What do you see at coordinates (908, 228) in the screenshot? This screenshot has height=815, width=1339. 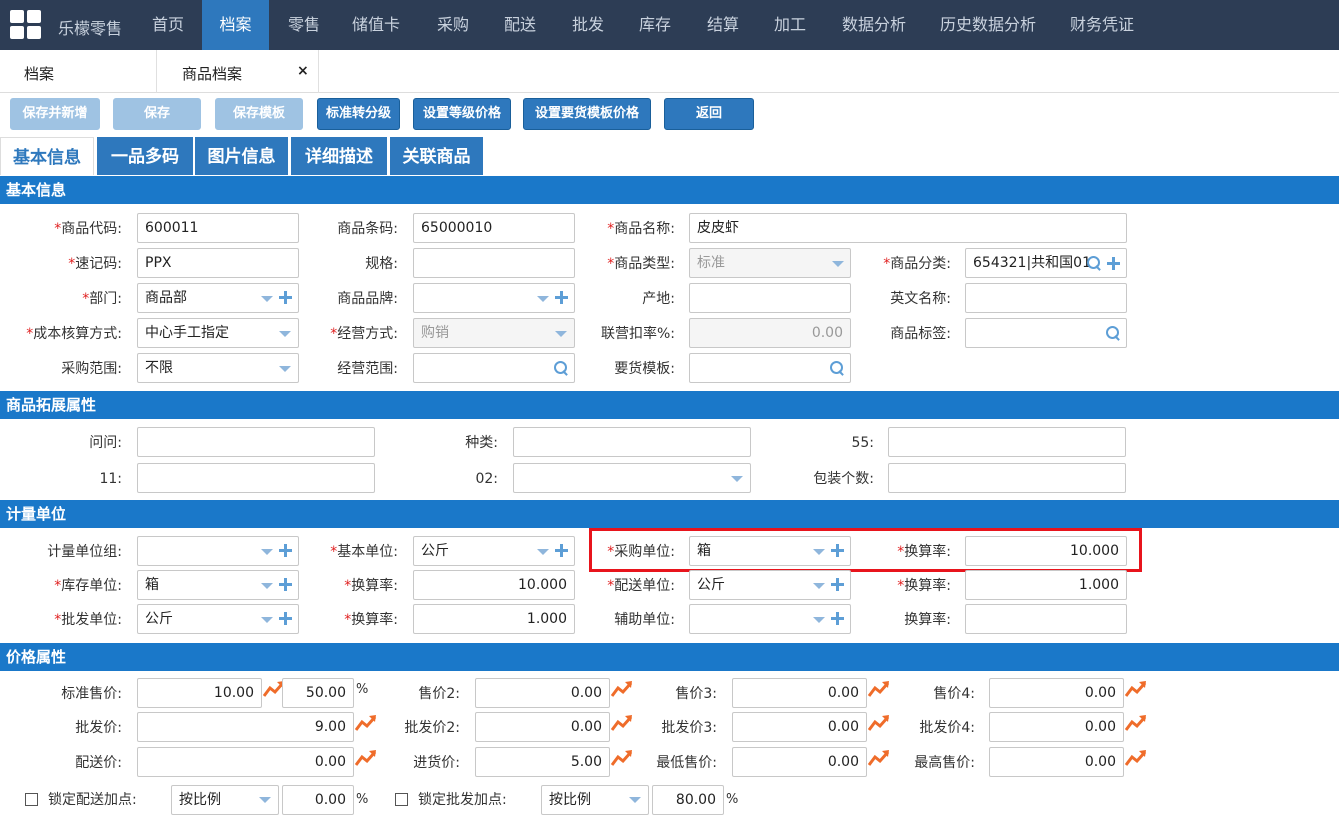 I see `product-name-input: 皮皮虾` at bounding box center [908, 228].